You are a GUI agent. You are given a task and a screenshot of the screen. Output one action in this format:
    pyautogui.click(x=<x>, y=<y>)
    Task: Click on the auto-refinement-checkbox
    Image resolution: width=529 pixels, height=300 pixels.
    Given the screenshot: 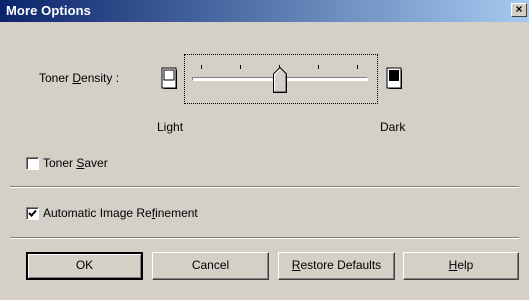 What is the action you would take?
    pyautogui.click(x=32, y=213)
    